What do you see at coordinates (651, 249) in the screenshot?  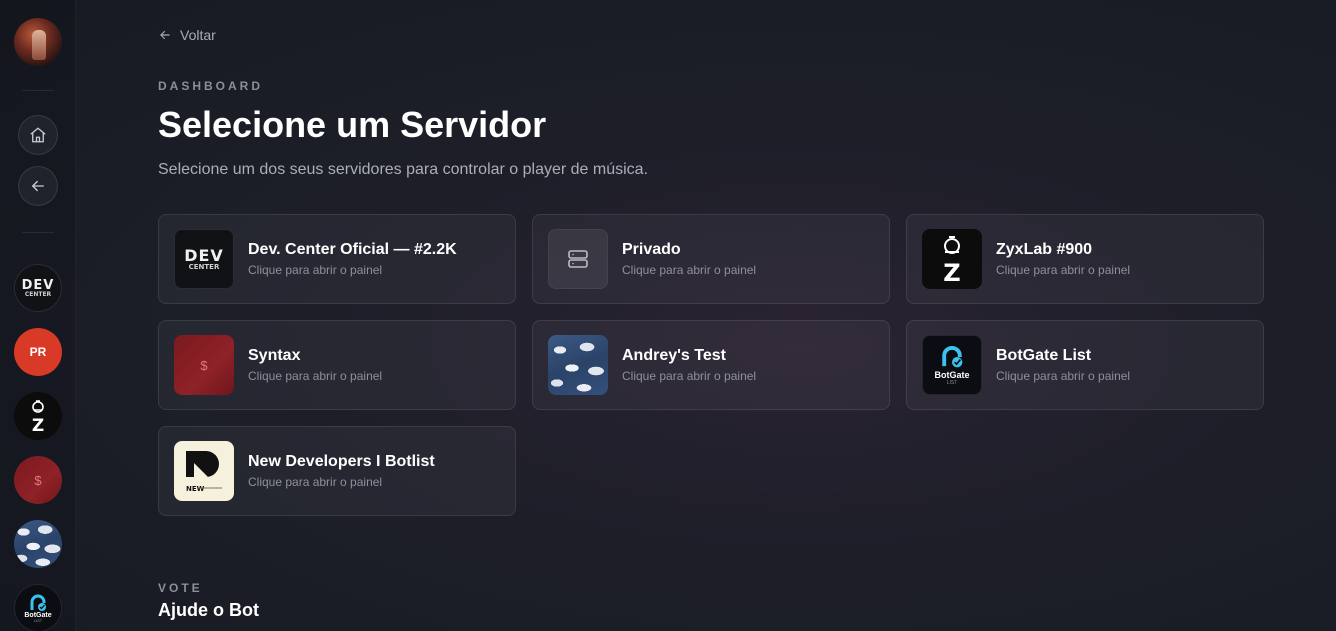 I see `server-name: Privado` at bounding box center [651, 249].